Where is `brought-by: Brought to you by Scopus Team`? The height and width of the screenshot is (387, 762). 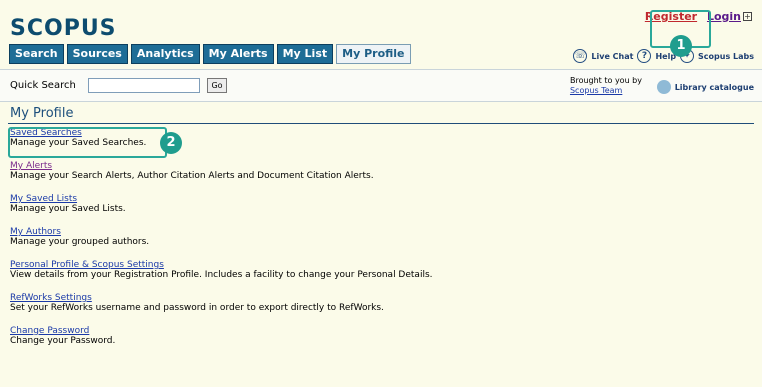
brought-by: Brought to you by Scopus Team is located at coordinates (606, 86).